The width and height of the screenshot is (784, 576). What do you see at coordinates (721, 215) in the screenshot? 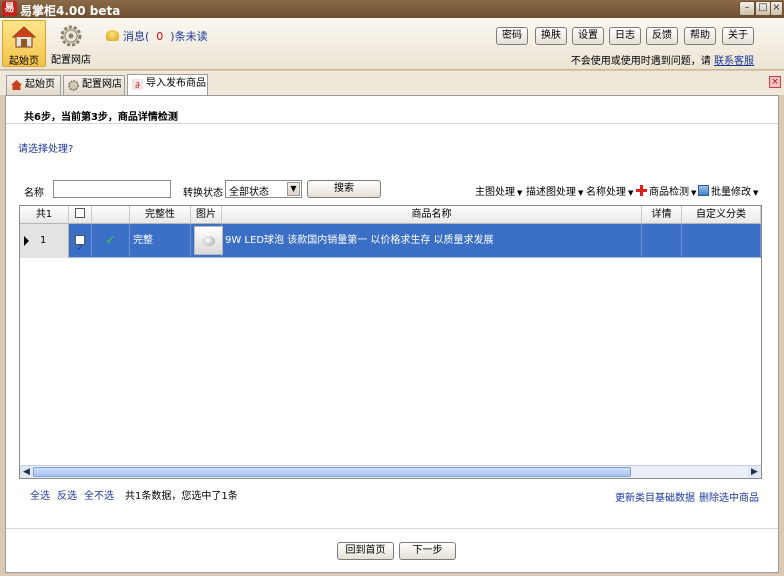
I see `header-category: 自定义分类` at bounding box center [721, 215].